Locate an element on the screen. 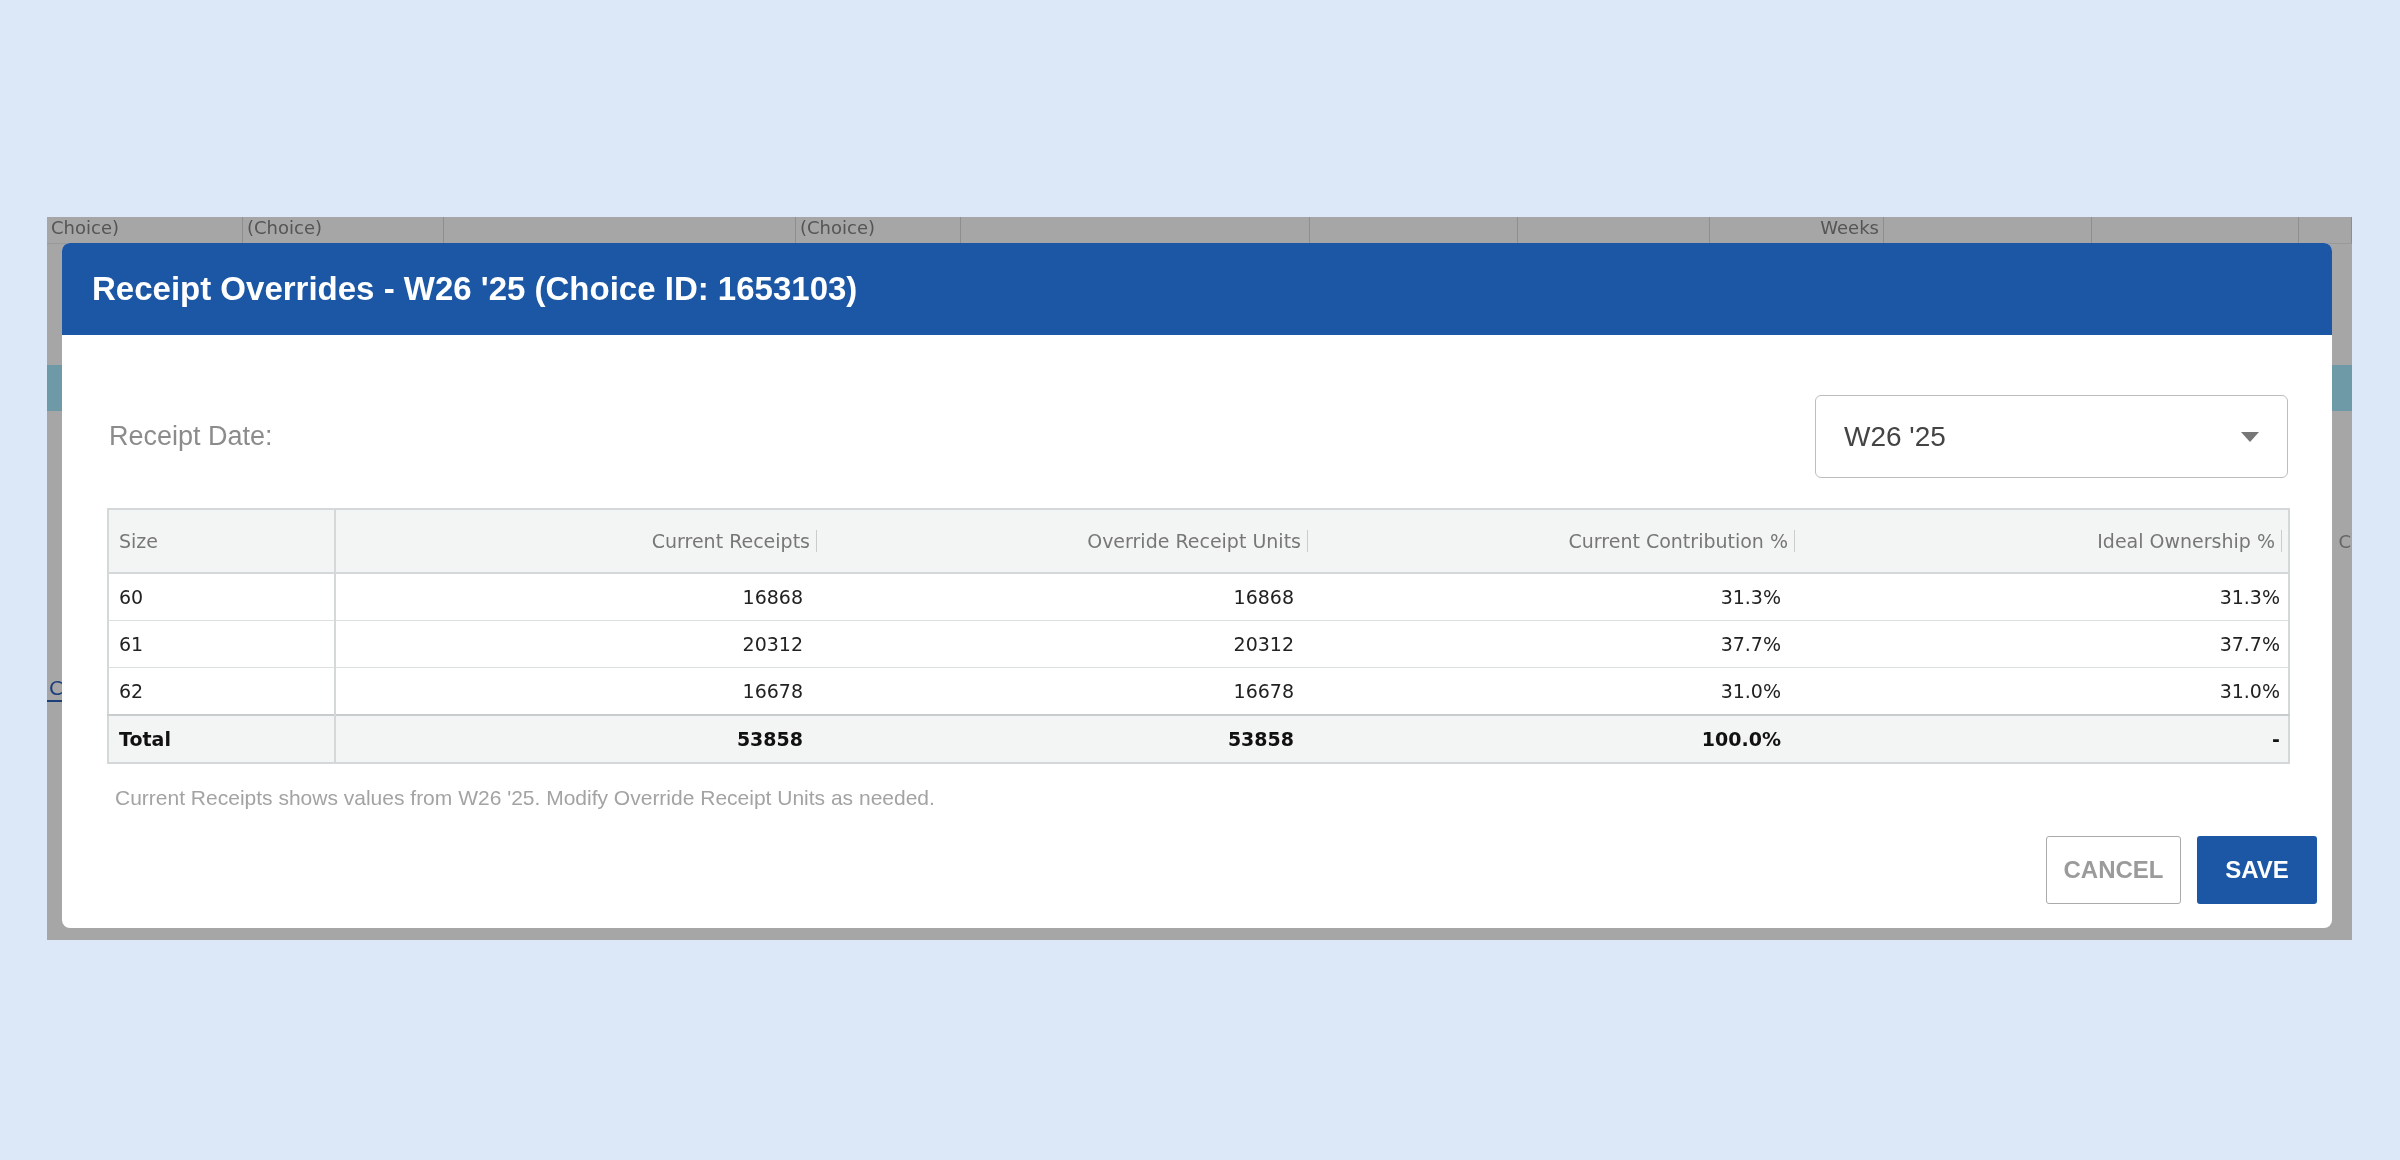  field-label: Receipt Date: is located at coordinates (191, 436).